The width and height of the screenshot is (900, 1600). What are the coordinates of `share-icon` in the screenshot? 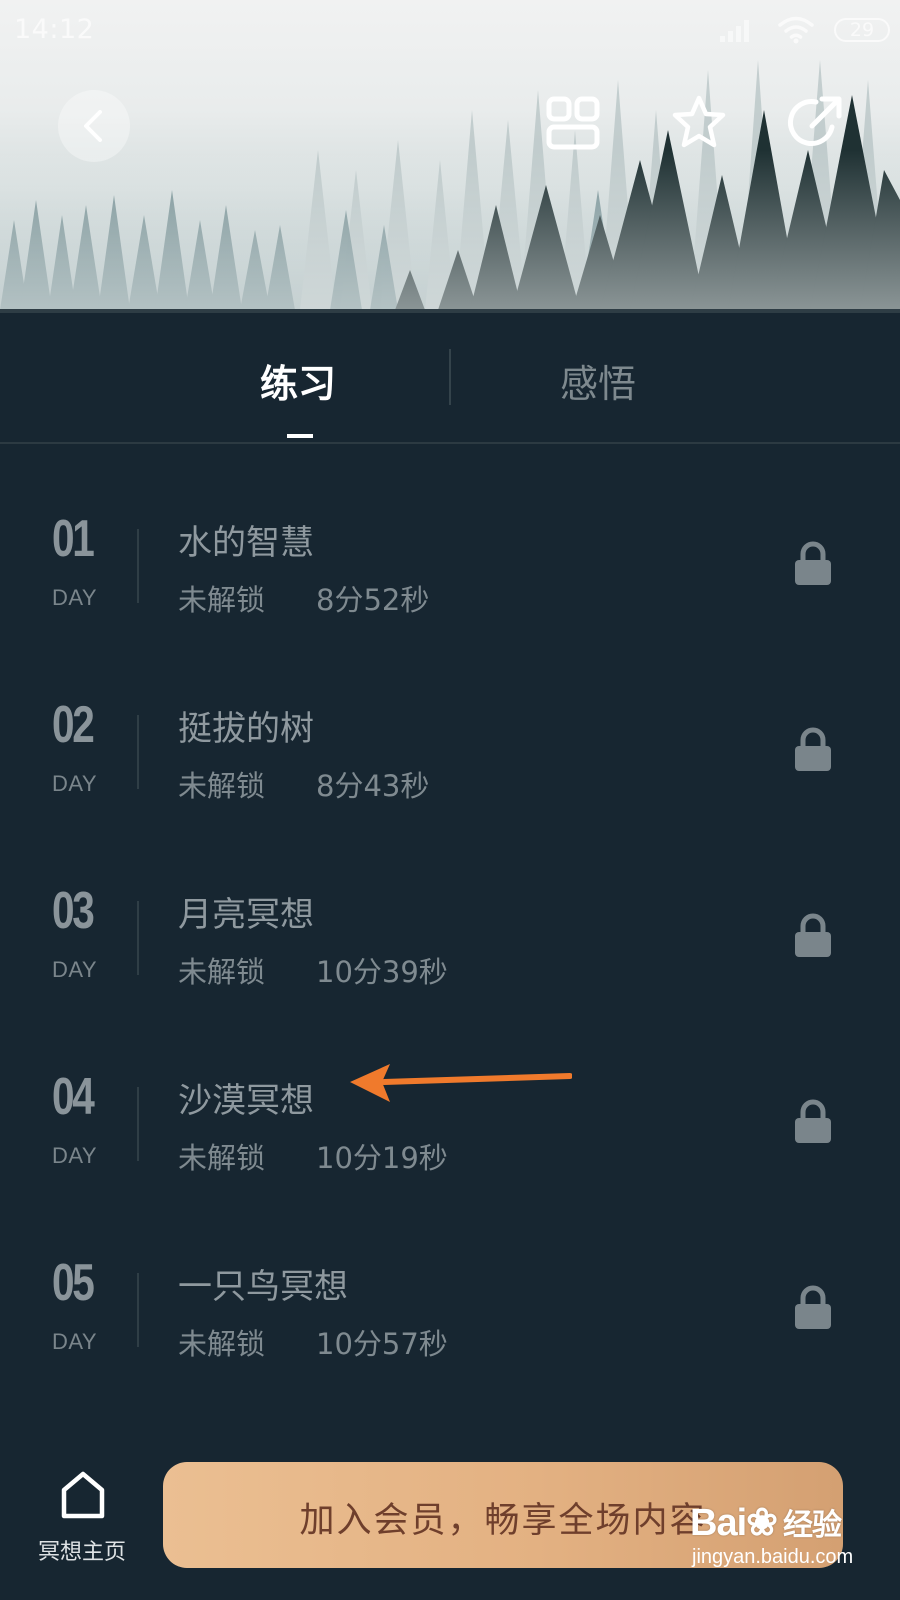 It's located at (814, 121).